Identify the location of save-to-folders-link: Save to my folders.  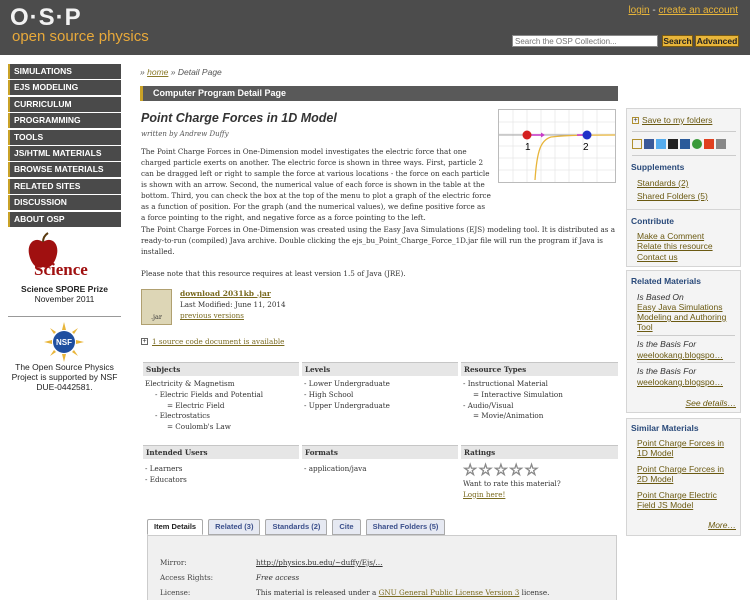
(677, 120).